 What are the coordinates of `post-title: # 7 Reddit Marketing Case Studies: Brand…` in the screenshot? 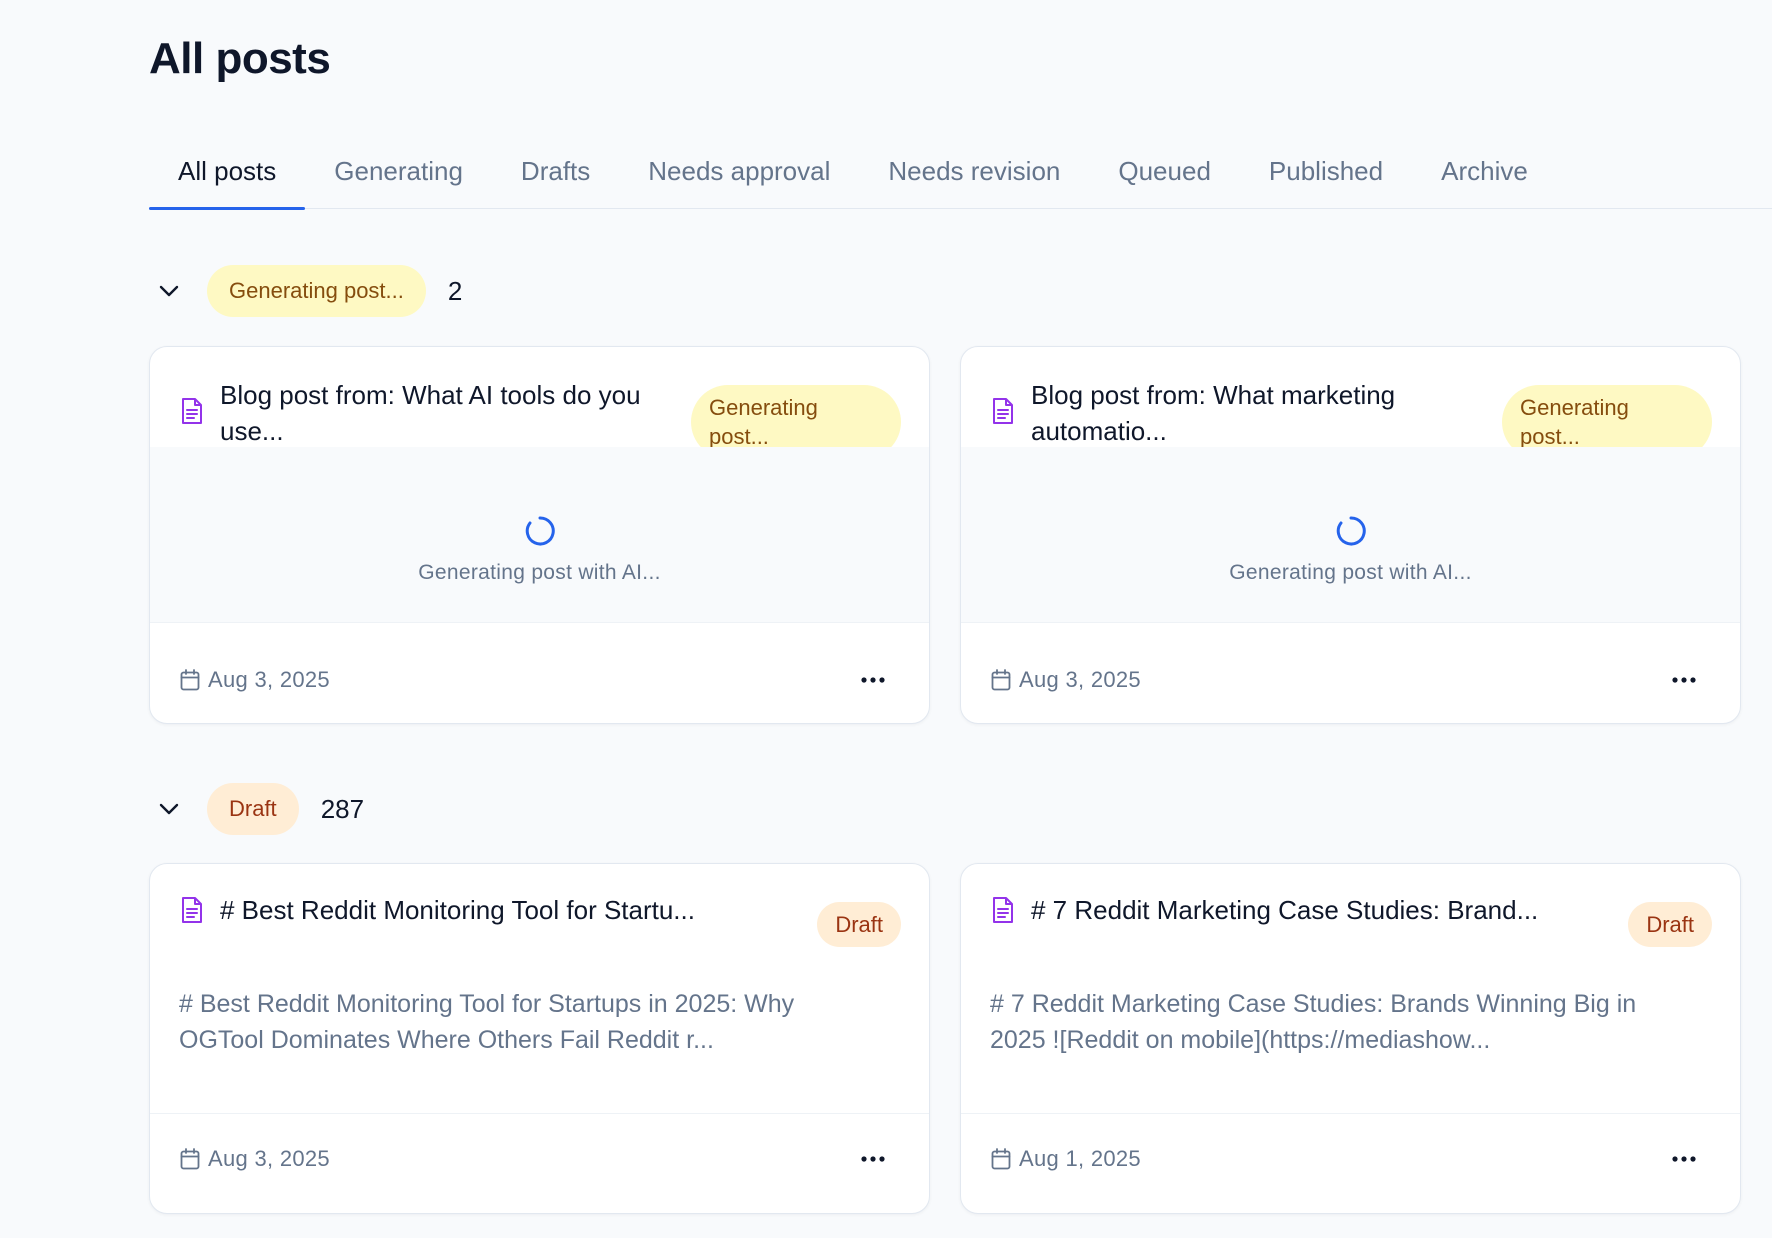 It's located at (1311, 910).